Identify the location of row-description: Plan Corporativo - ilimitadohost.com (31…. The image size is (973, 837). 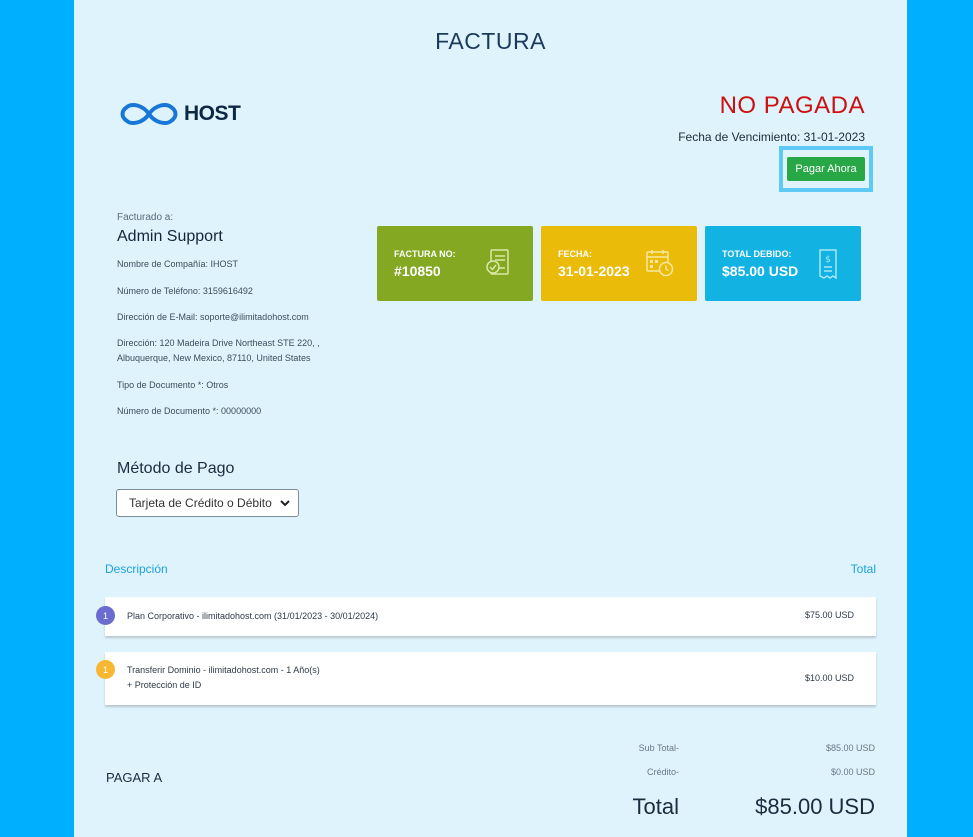
(253, 616).